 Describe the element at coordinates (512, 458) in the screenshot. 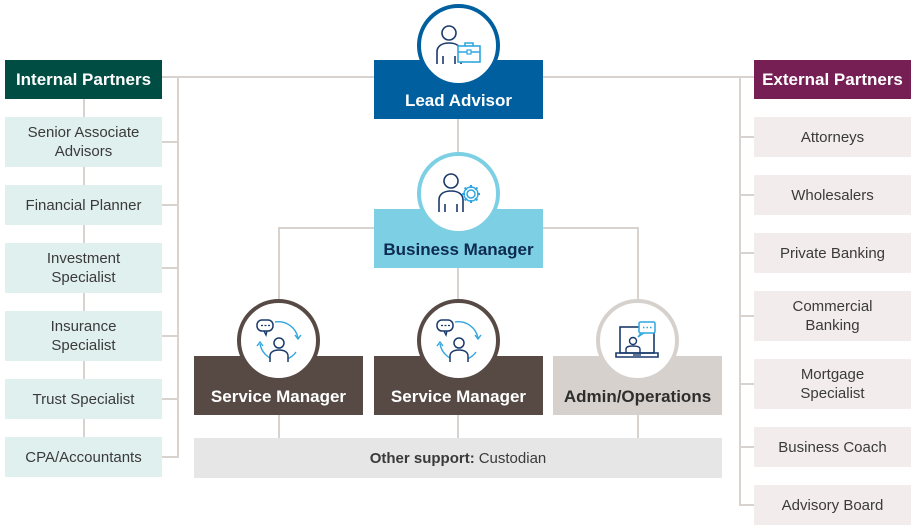

I see `other-support-value: Custodian` at that location.